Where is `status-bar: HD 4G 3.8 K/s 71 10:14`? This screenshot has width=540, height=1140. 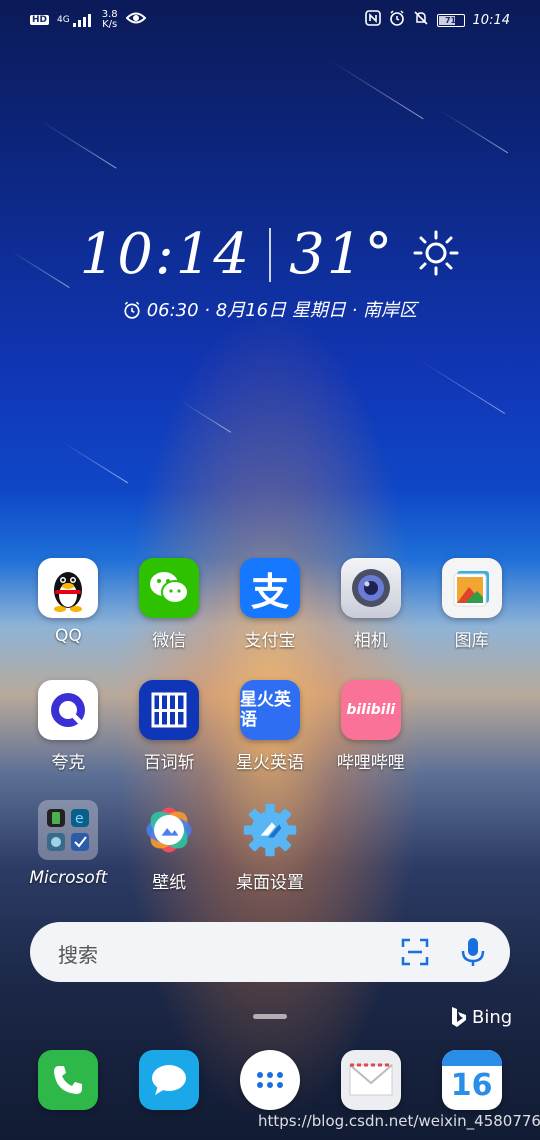 status-bar: HD 4G 3.8 K/s 71 10:14 is located at coordinates (270, 23).